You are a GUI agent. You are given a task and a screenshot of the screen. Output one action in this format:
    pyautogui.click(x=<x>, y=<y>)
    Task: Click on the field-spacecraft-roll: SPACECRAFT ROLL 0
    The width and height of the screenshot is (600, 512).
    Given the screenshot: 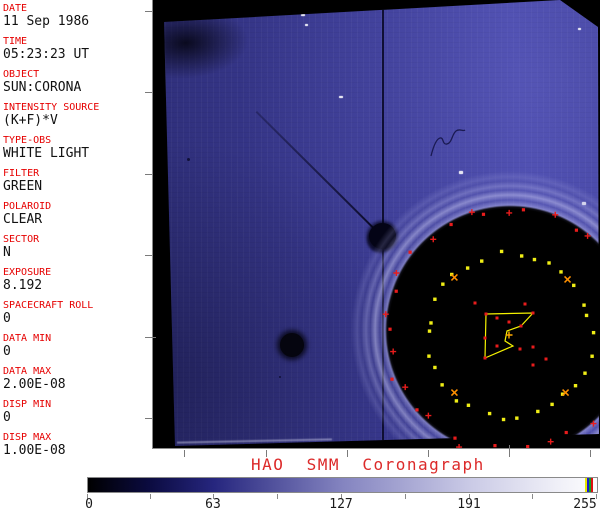 What is the action you would take?
    pyautogui.click(x=48, y=313)
    